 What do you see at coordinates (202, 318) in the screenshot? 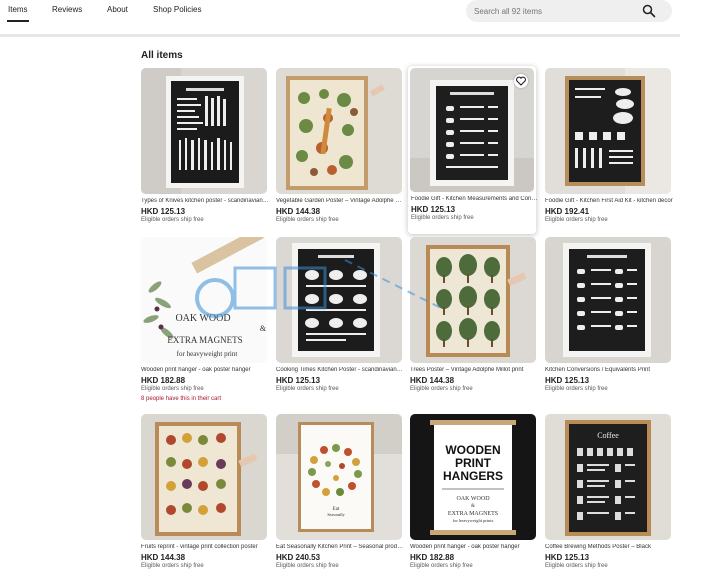
I see `hanger-text-1: OAK WOOD` at bounding box center [202, 318].